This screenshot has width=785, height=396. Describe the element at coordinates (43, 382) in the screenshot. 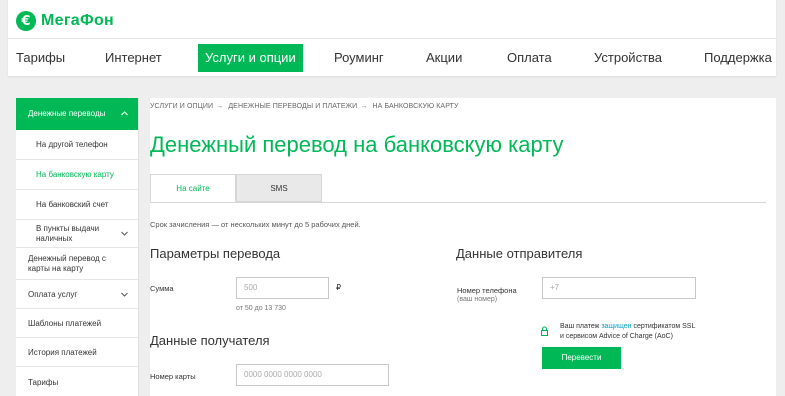

I see `sidebar-item-label: Тарифы` at that location.